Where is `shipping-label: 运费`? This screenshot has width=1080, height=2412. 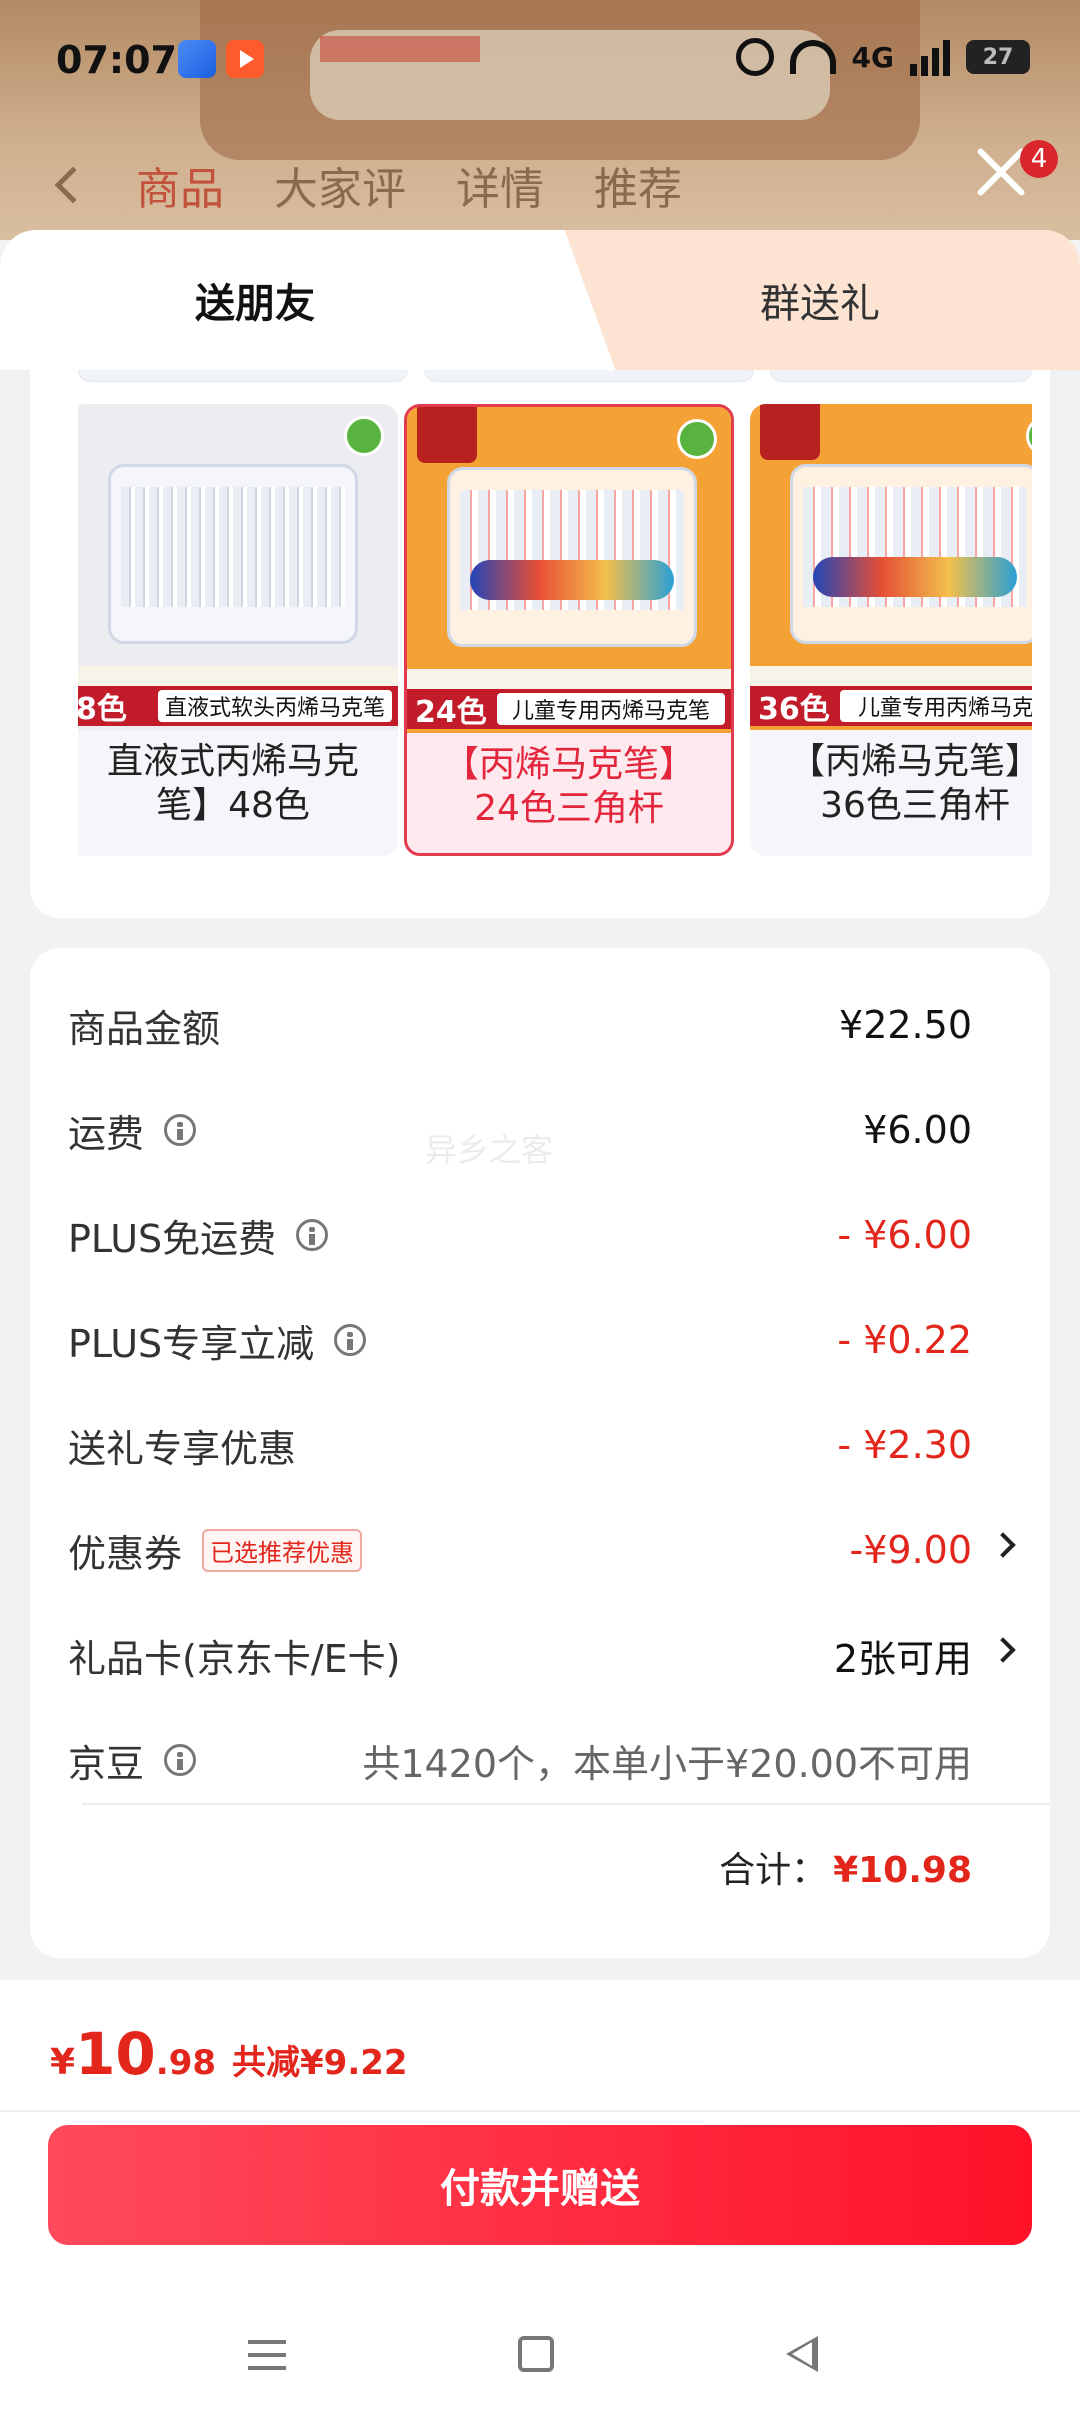
shipping-label: 运费 is located at coordinates (106, 1133).